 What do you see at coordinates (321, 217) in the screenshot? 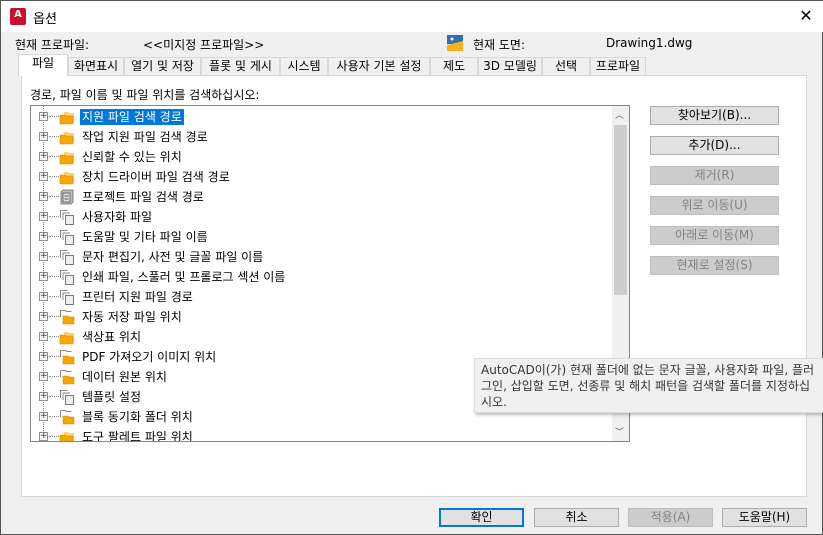
I see `tree-item: + 사용자화 파일` at bounding box center [321, 217].